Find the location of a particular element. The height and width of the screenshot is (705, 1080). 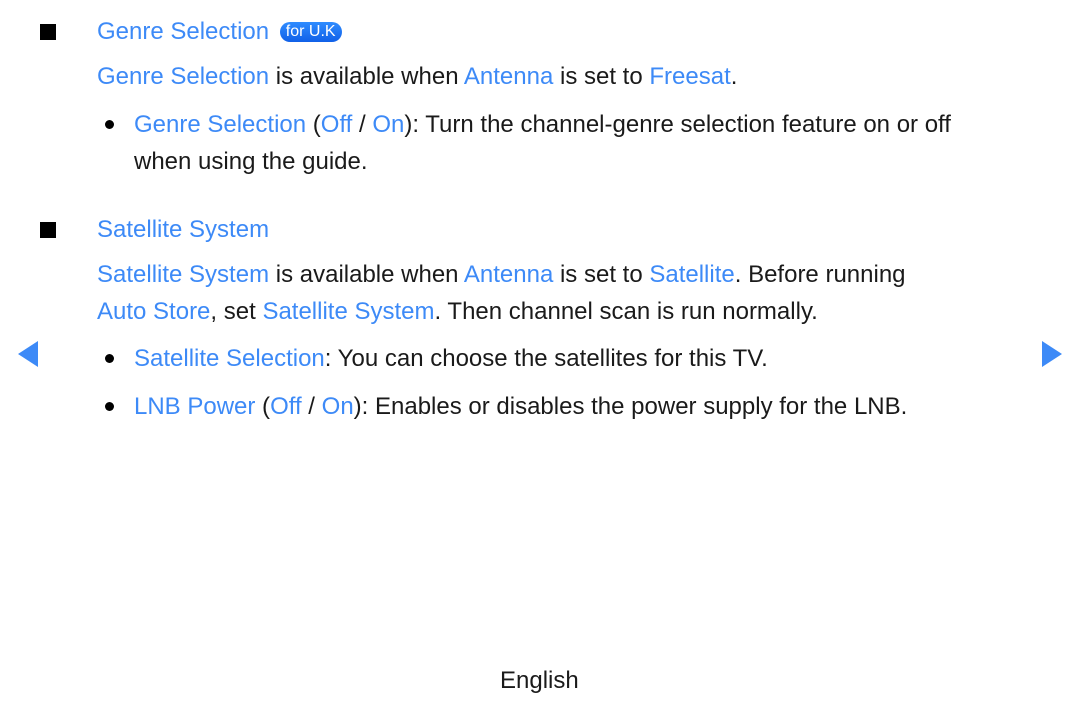

text: . Then channel scan is run normally. is located at coordinates (626, 311).